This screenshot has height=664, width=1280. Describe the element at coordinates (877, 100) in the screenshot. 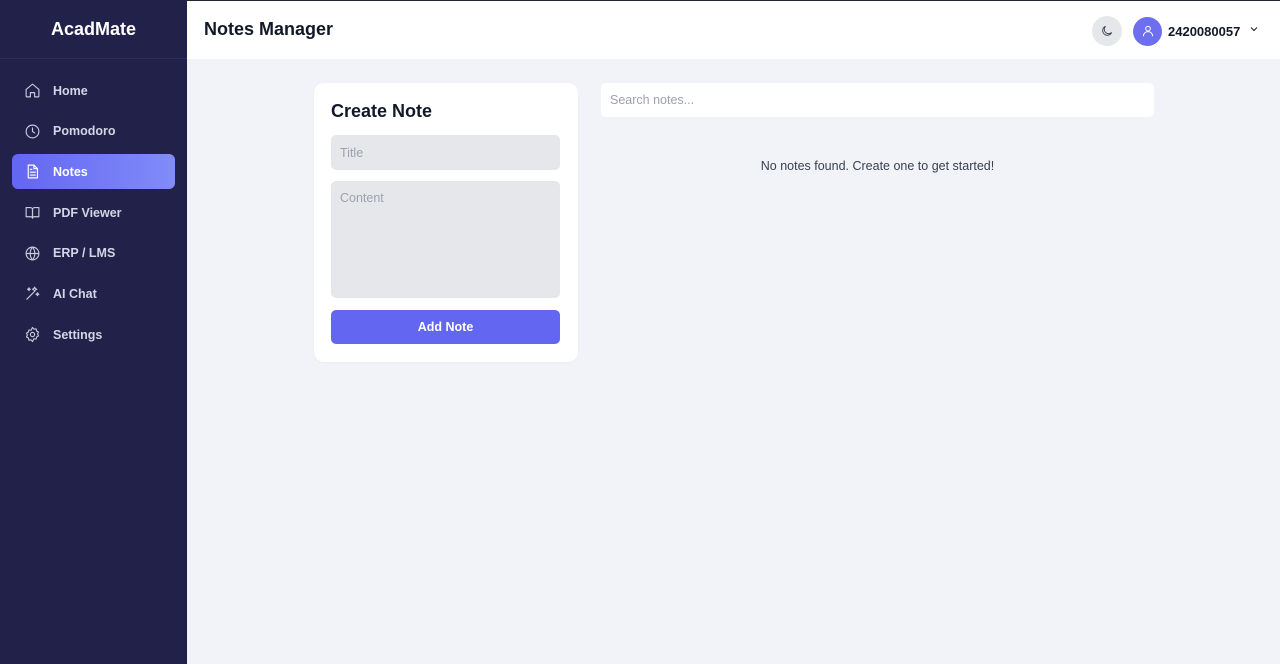

I see `search-input` at that location.